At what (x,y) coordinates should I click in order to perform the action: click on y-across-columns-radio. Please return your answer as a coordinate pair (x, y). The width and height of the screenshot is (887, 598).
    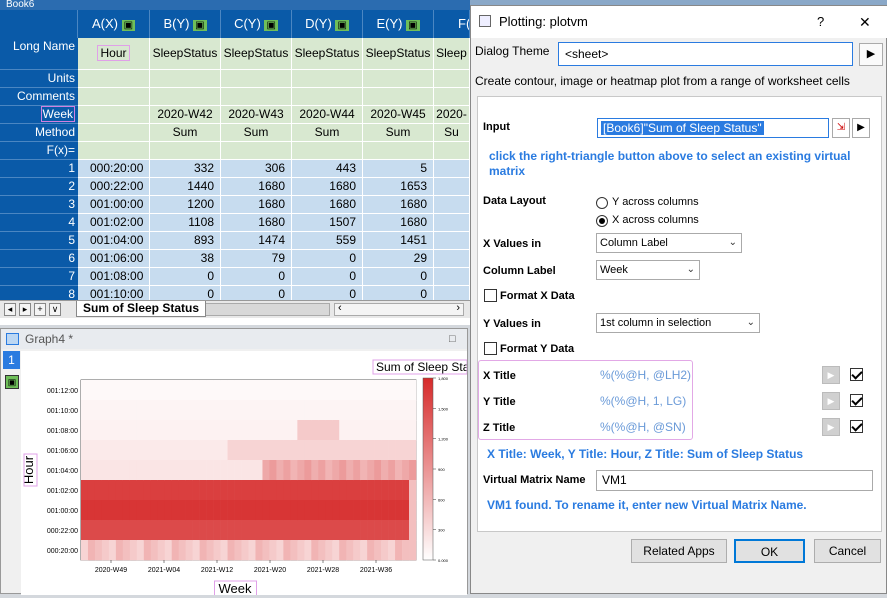
    Looking at the image, I should click on (602, 203).